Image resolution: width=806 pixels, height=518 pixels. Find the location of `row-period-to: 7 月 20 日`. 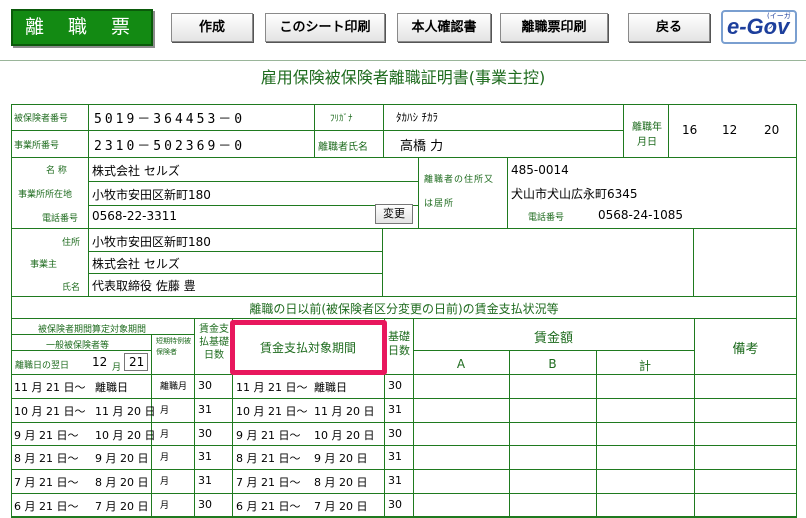

row-period-to: 7 月 20 日 is located at coordinates (341, 506).